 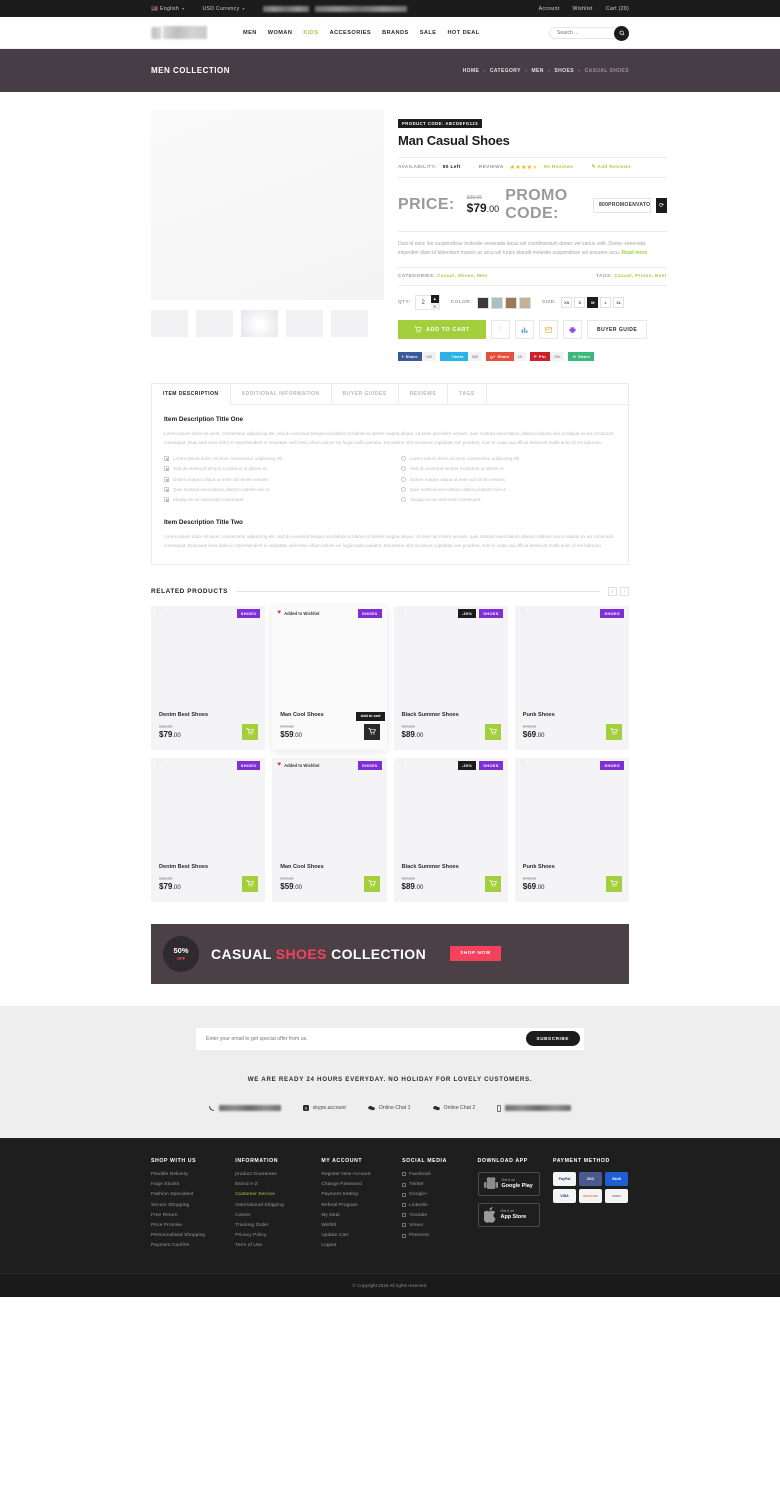 I want to click on google-play-button: Get it on Google Play, so click(x=508, y=1183).